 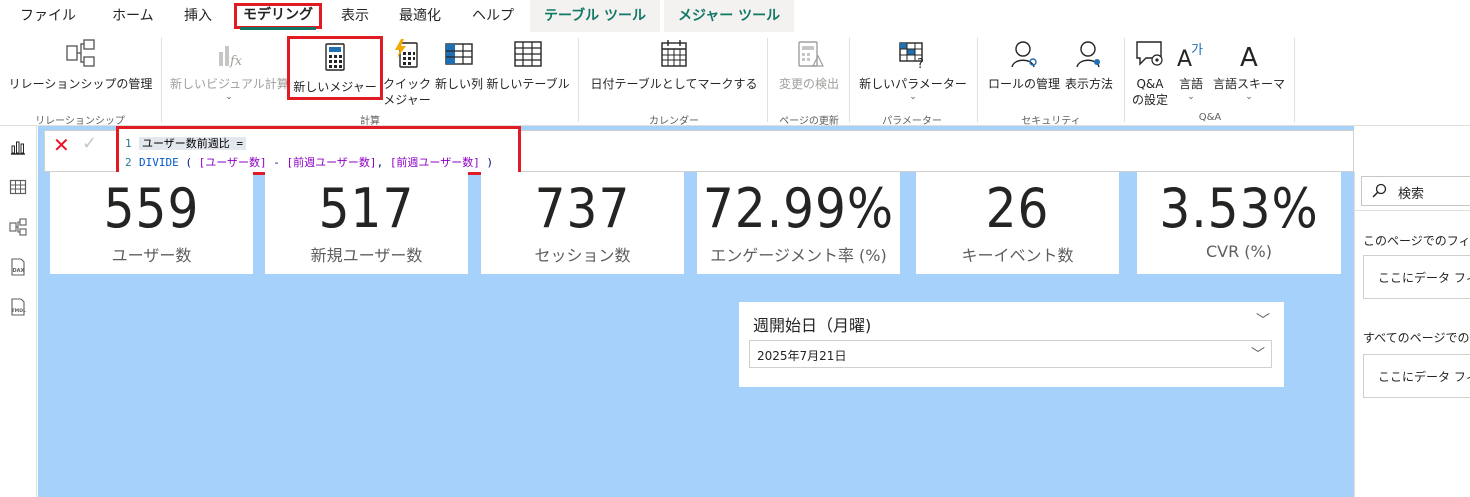 I want to click on mark-as-date-table-label: 日付テーブルとしてマークする, so click(x=674, y=84).